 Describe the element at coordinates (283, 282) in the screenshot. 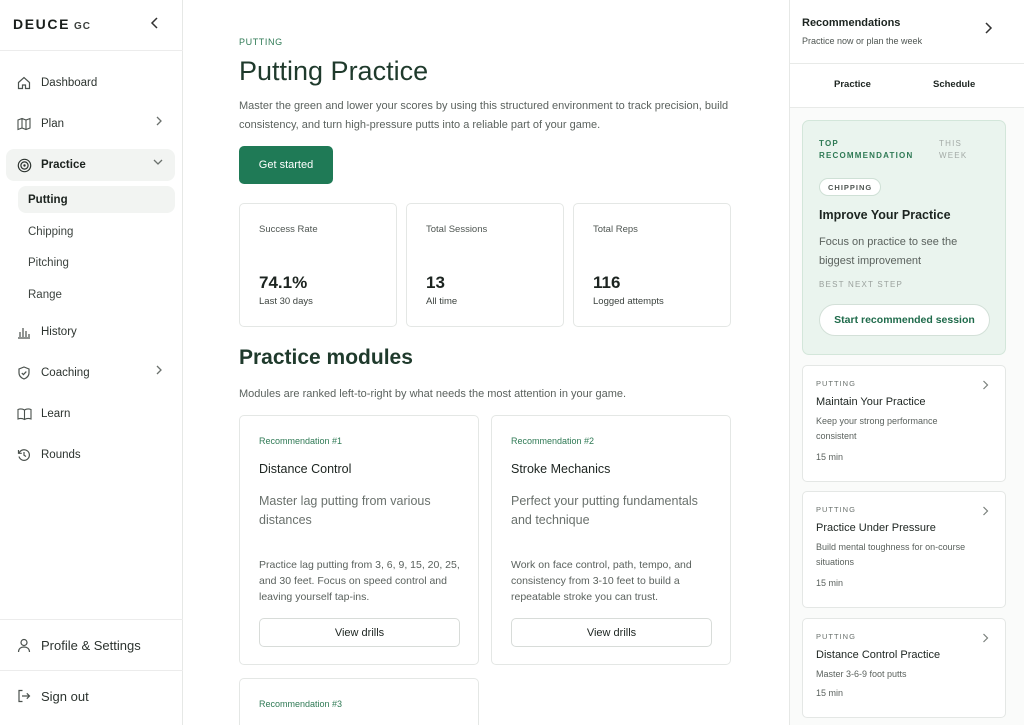

I see `stat-value: 74.1%` at that location.